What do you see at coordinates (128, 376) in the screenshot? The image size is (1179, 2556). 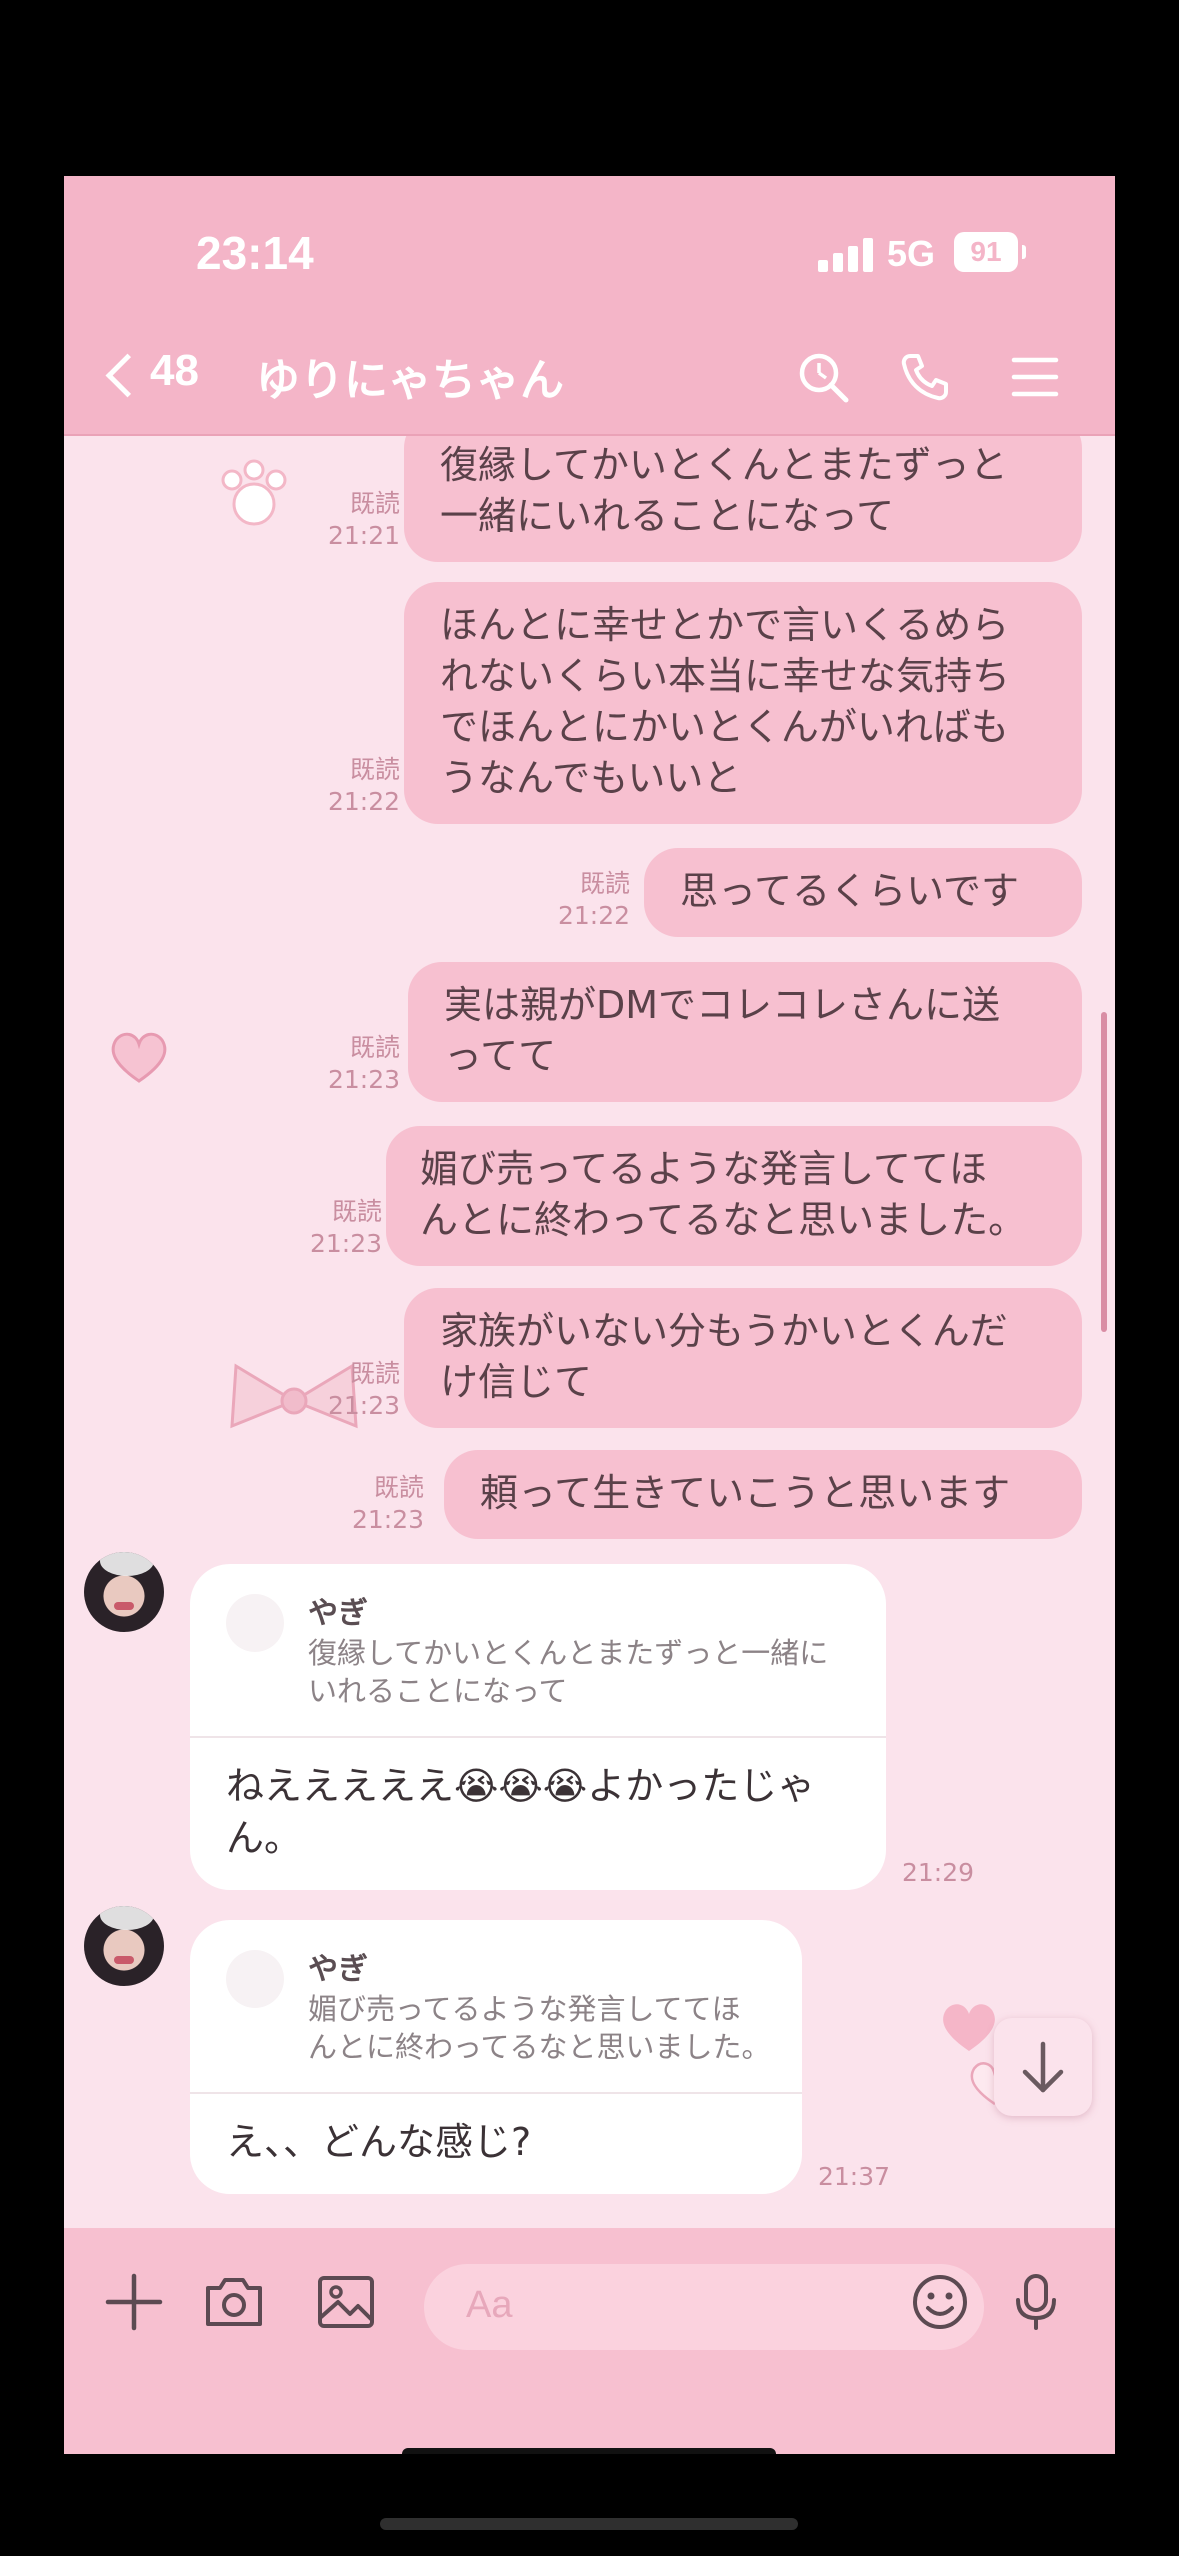 I see `back-button` at bounding box center [128, 376].